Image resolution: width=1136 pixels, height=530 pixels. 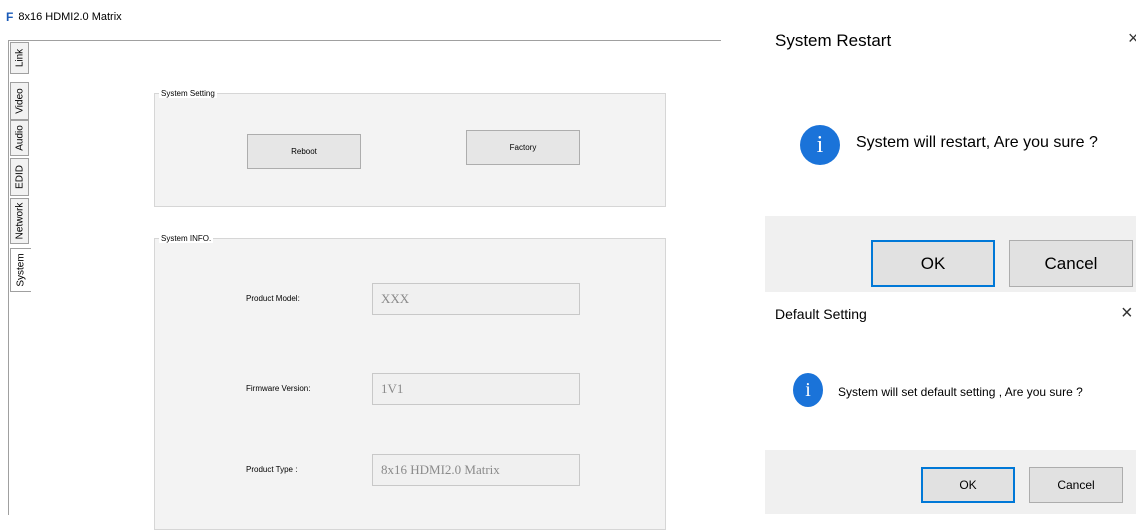 I want to click on tab-label: Network, so click(x=19, y=221).